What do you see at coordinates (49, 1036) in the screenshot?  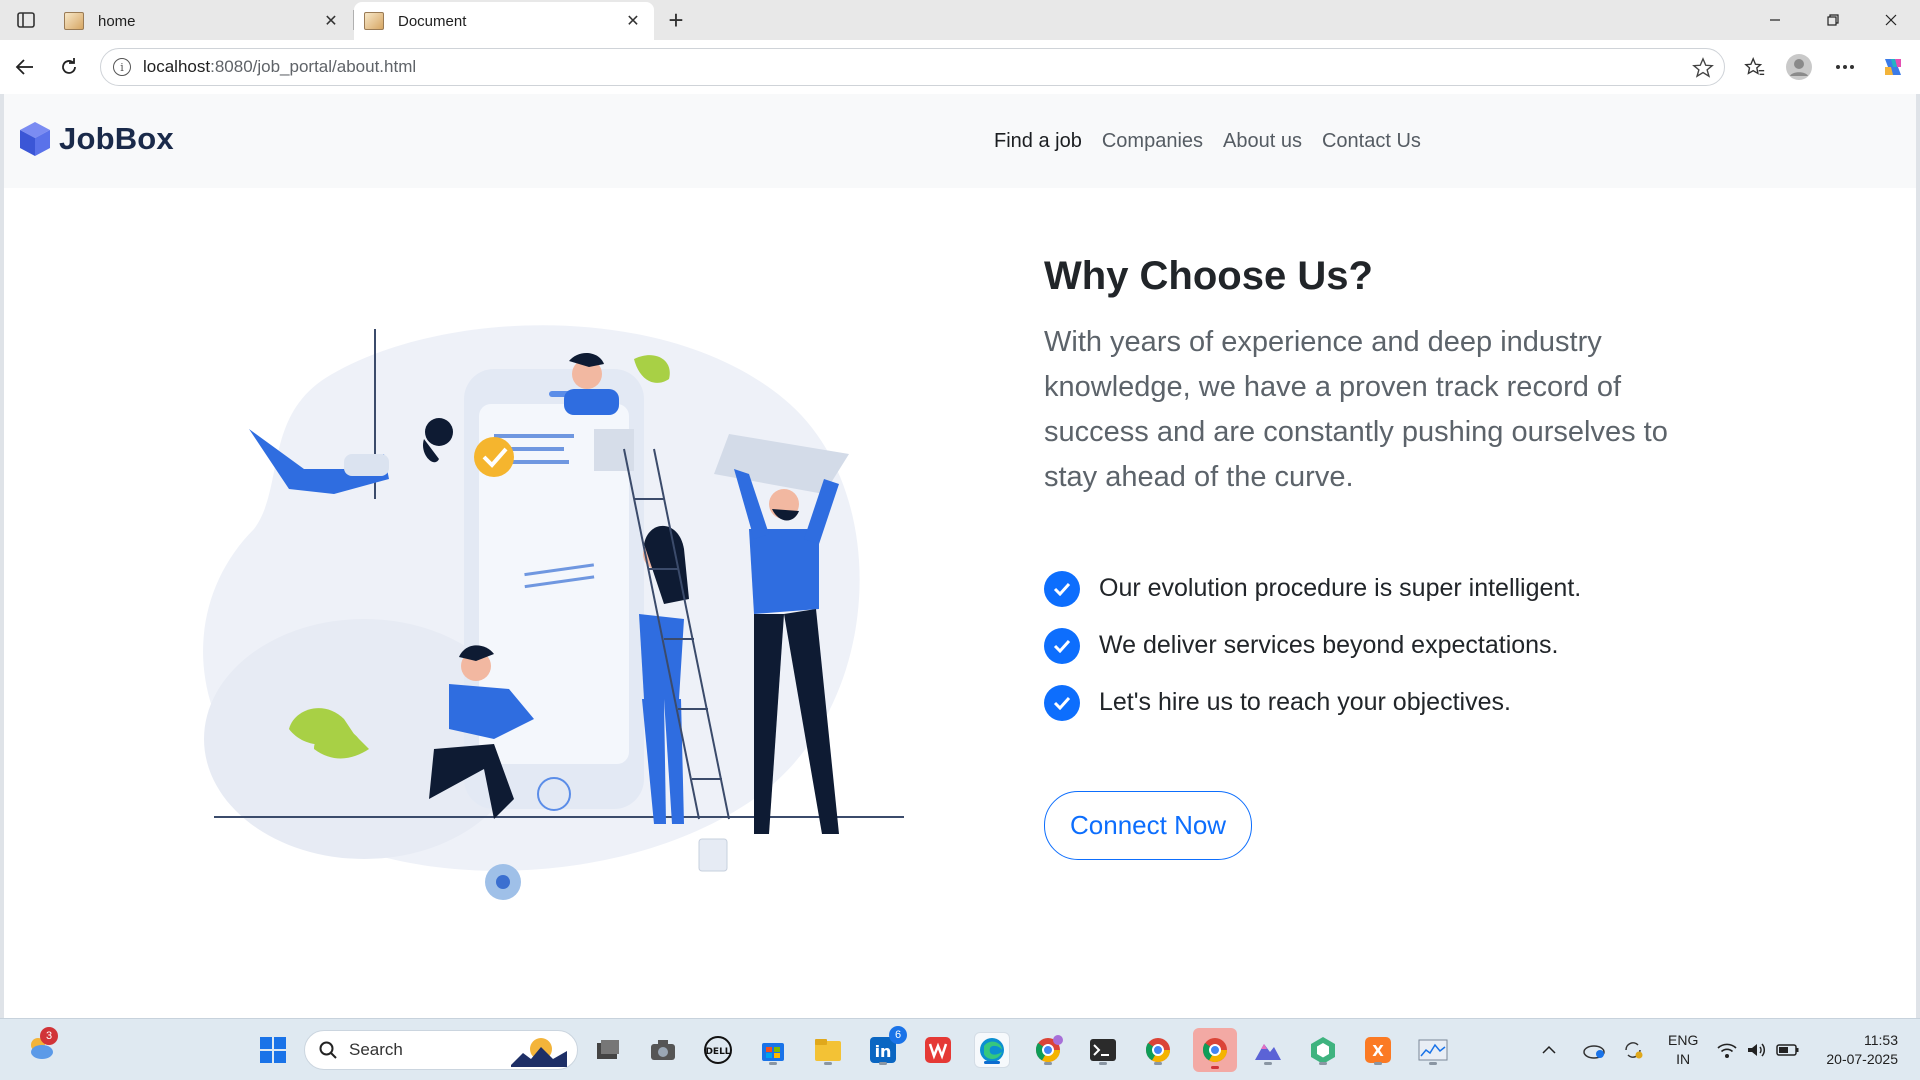 I see `notification-badge: 3` at bounding box center [49, 1036].